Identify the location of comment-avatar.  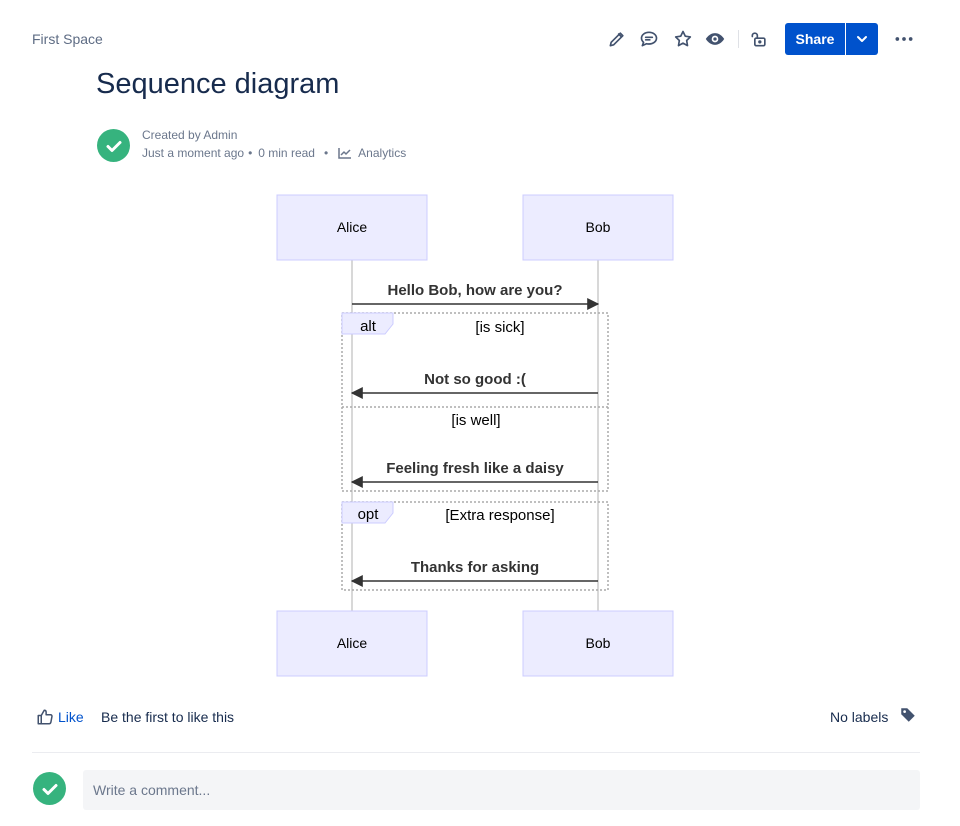
(49, 788).